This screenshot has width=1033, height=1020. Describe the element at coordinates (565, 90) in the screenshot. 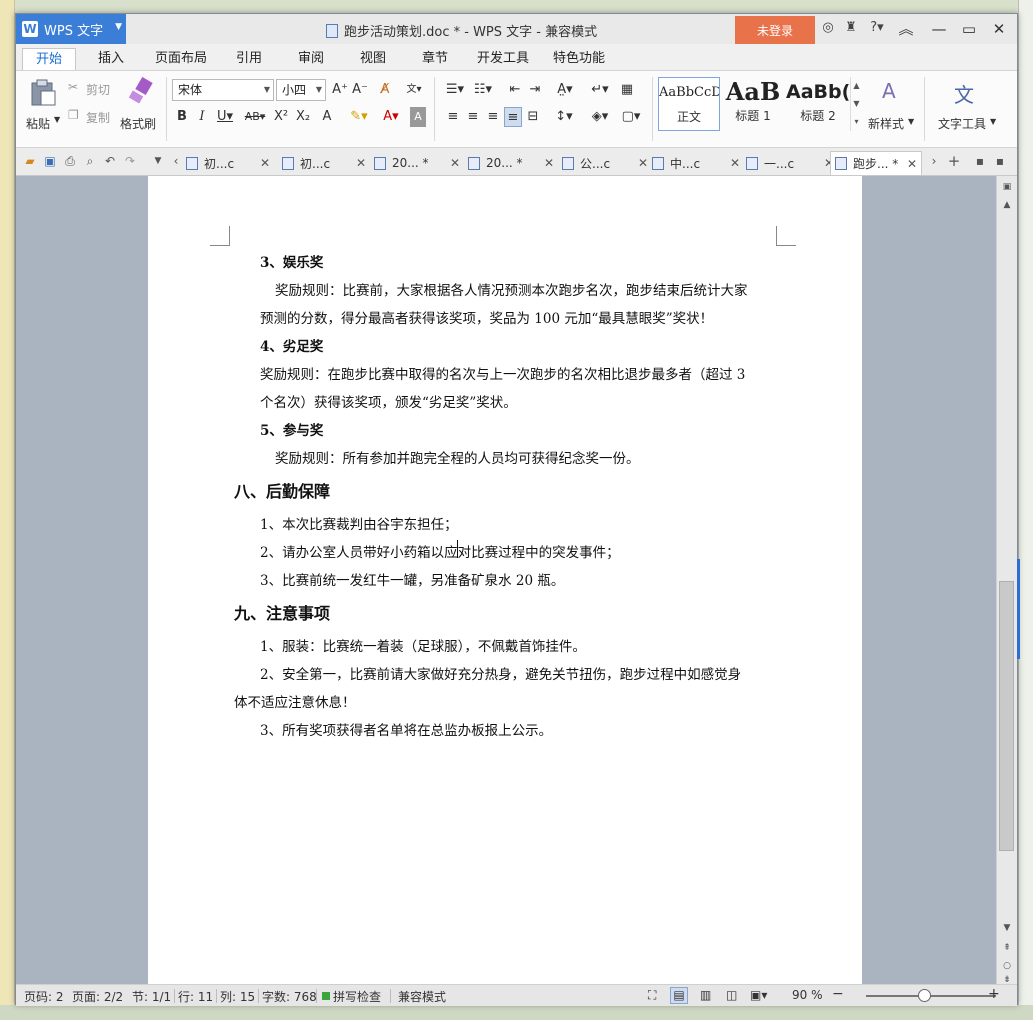

I see `change-case-icon: A̤▾` at that location.